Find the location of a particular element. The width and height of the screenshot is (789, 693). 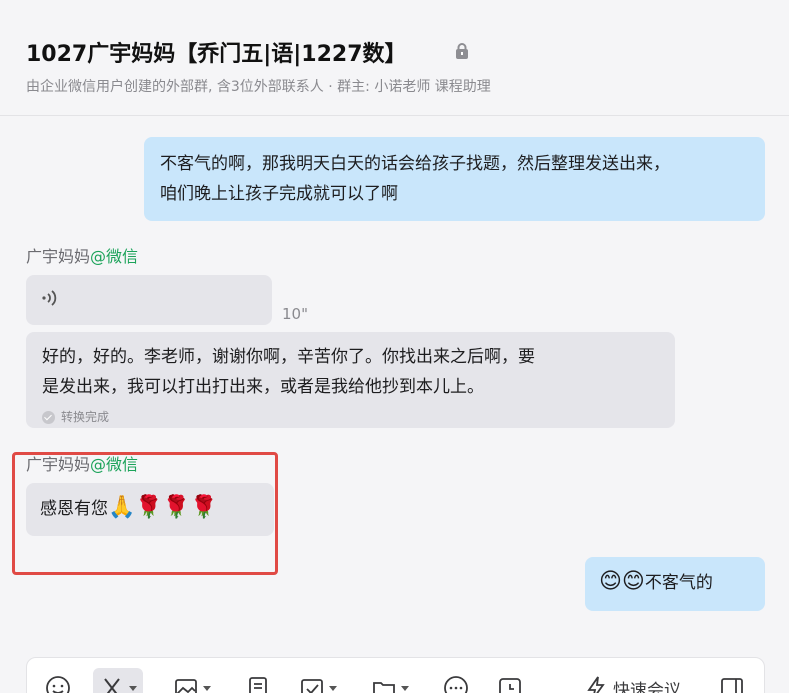

clock-icon is located at coordinates (510, 685).